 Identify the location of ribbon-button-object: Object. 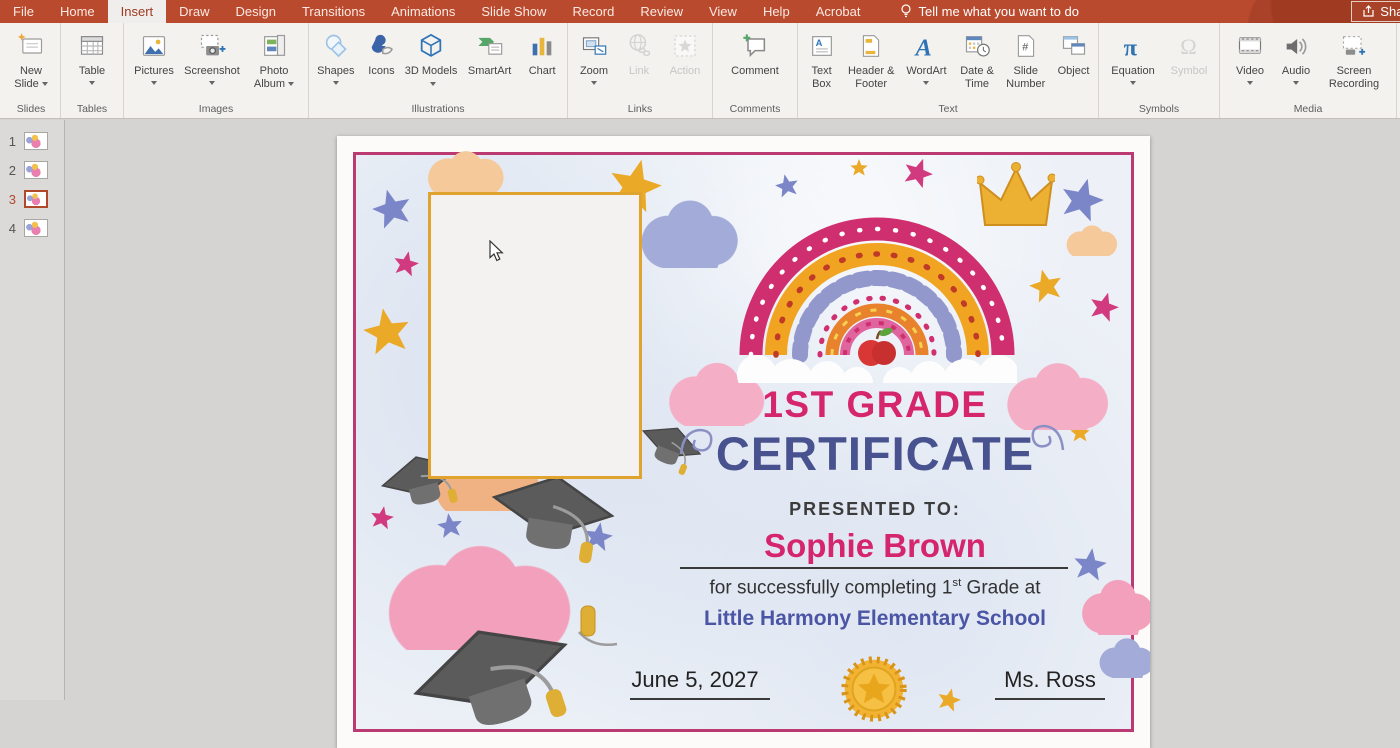
(1073, 52).